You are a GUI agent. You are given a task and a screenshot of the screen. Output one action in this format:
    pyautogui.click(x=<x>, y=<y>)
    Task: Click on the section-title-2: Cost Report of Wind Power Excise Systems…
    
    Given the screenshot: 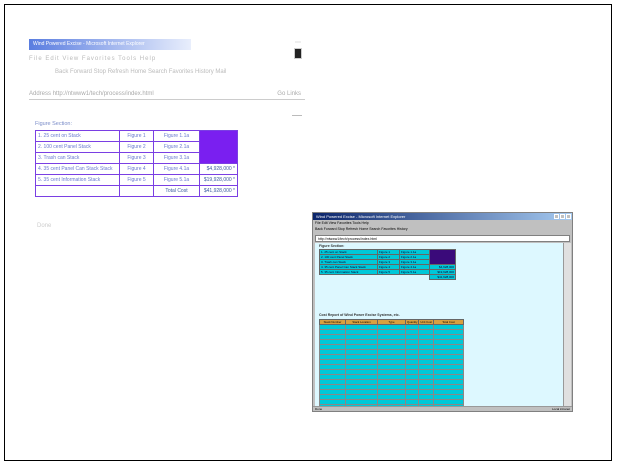 What is the action you would take?
    pyautogui.click(x=359, y=315)
    